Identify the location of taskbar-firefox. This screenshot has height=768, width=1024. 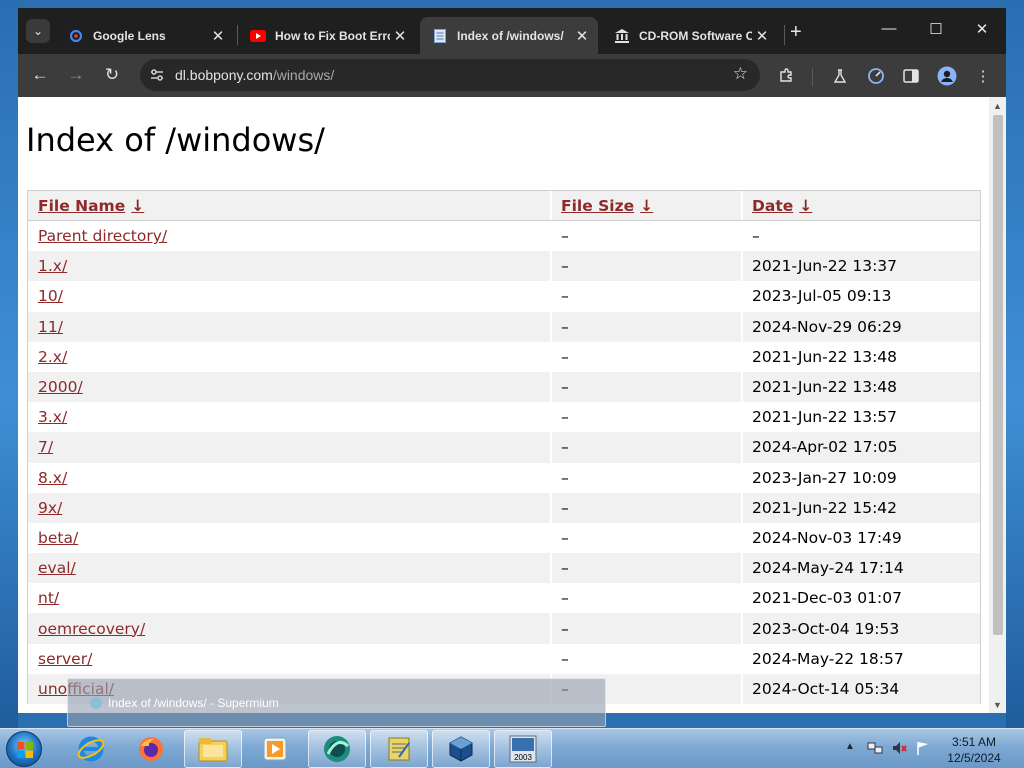
(151, 749).